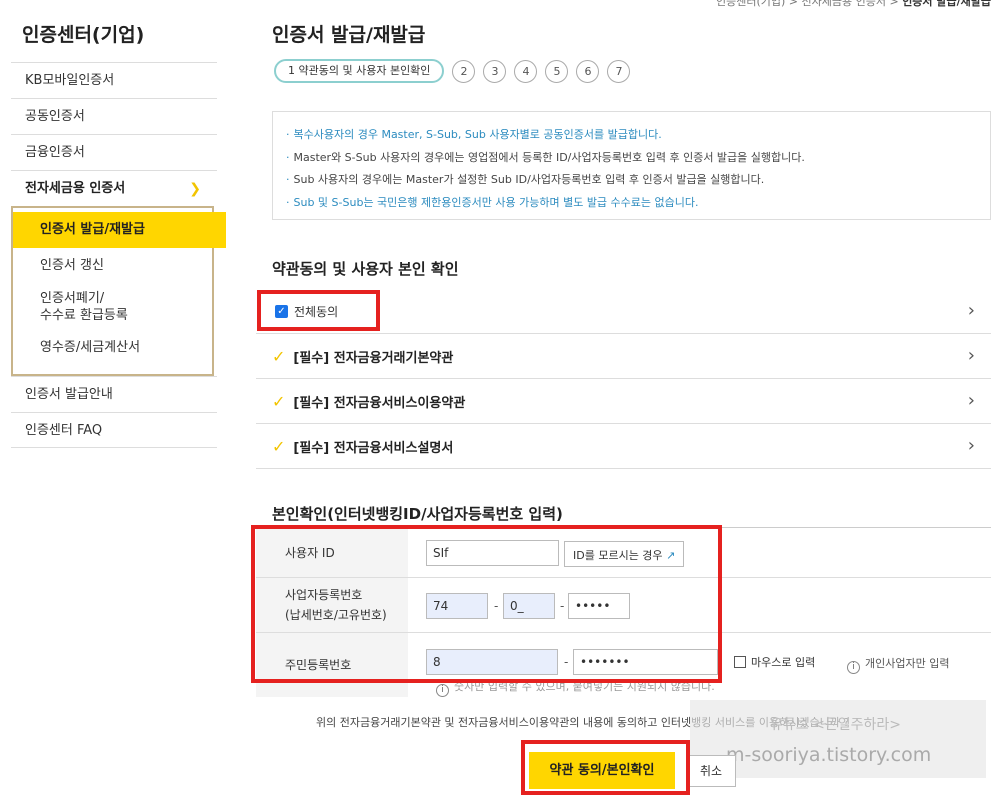 This screenshot has height=799, width=1001. What do you see at coordinates (417, 514) in the screenshot?
I see `identity-heading: 본인확인(인터넷뱅킹ID/사업자등록번호 입력)` at bounding box center [417, 514].